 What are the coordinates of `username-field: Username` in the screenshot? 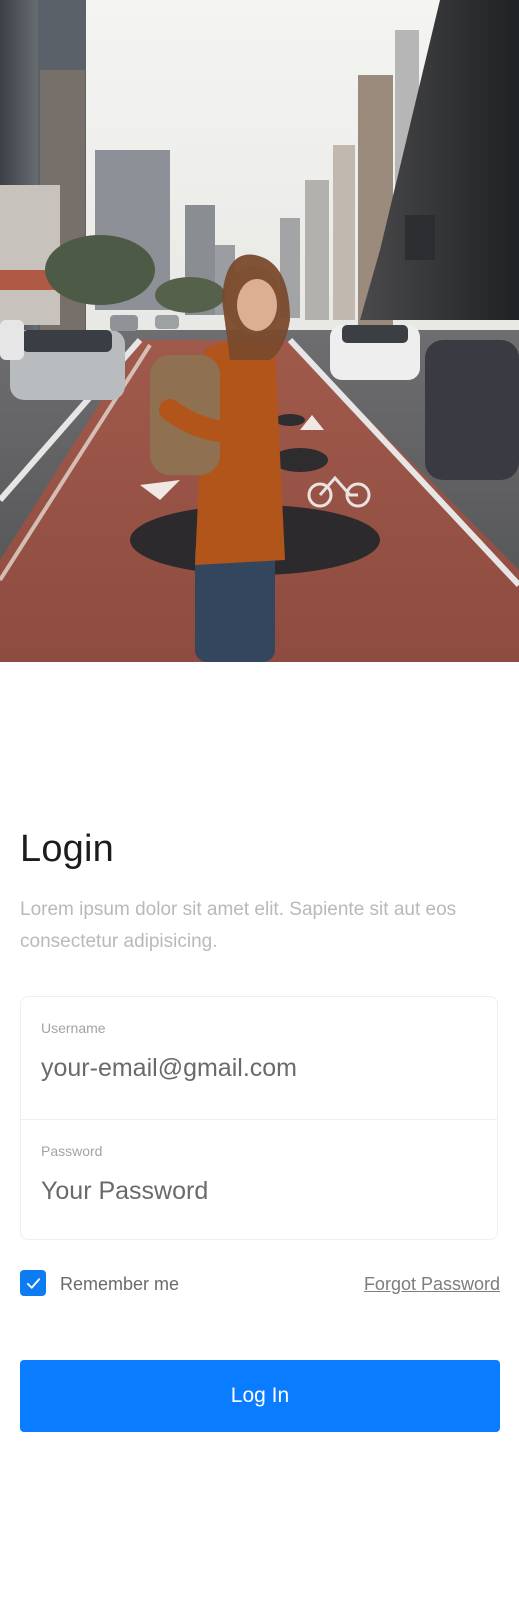 It's located at (259, 1058).